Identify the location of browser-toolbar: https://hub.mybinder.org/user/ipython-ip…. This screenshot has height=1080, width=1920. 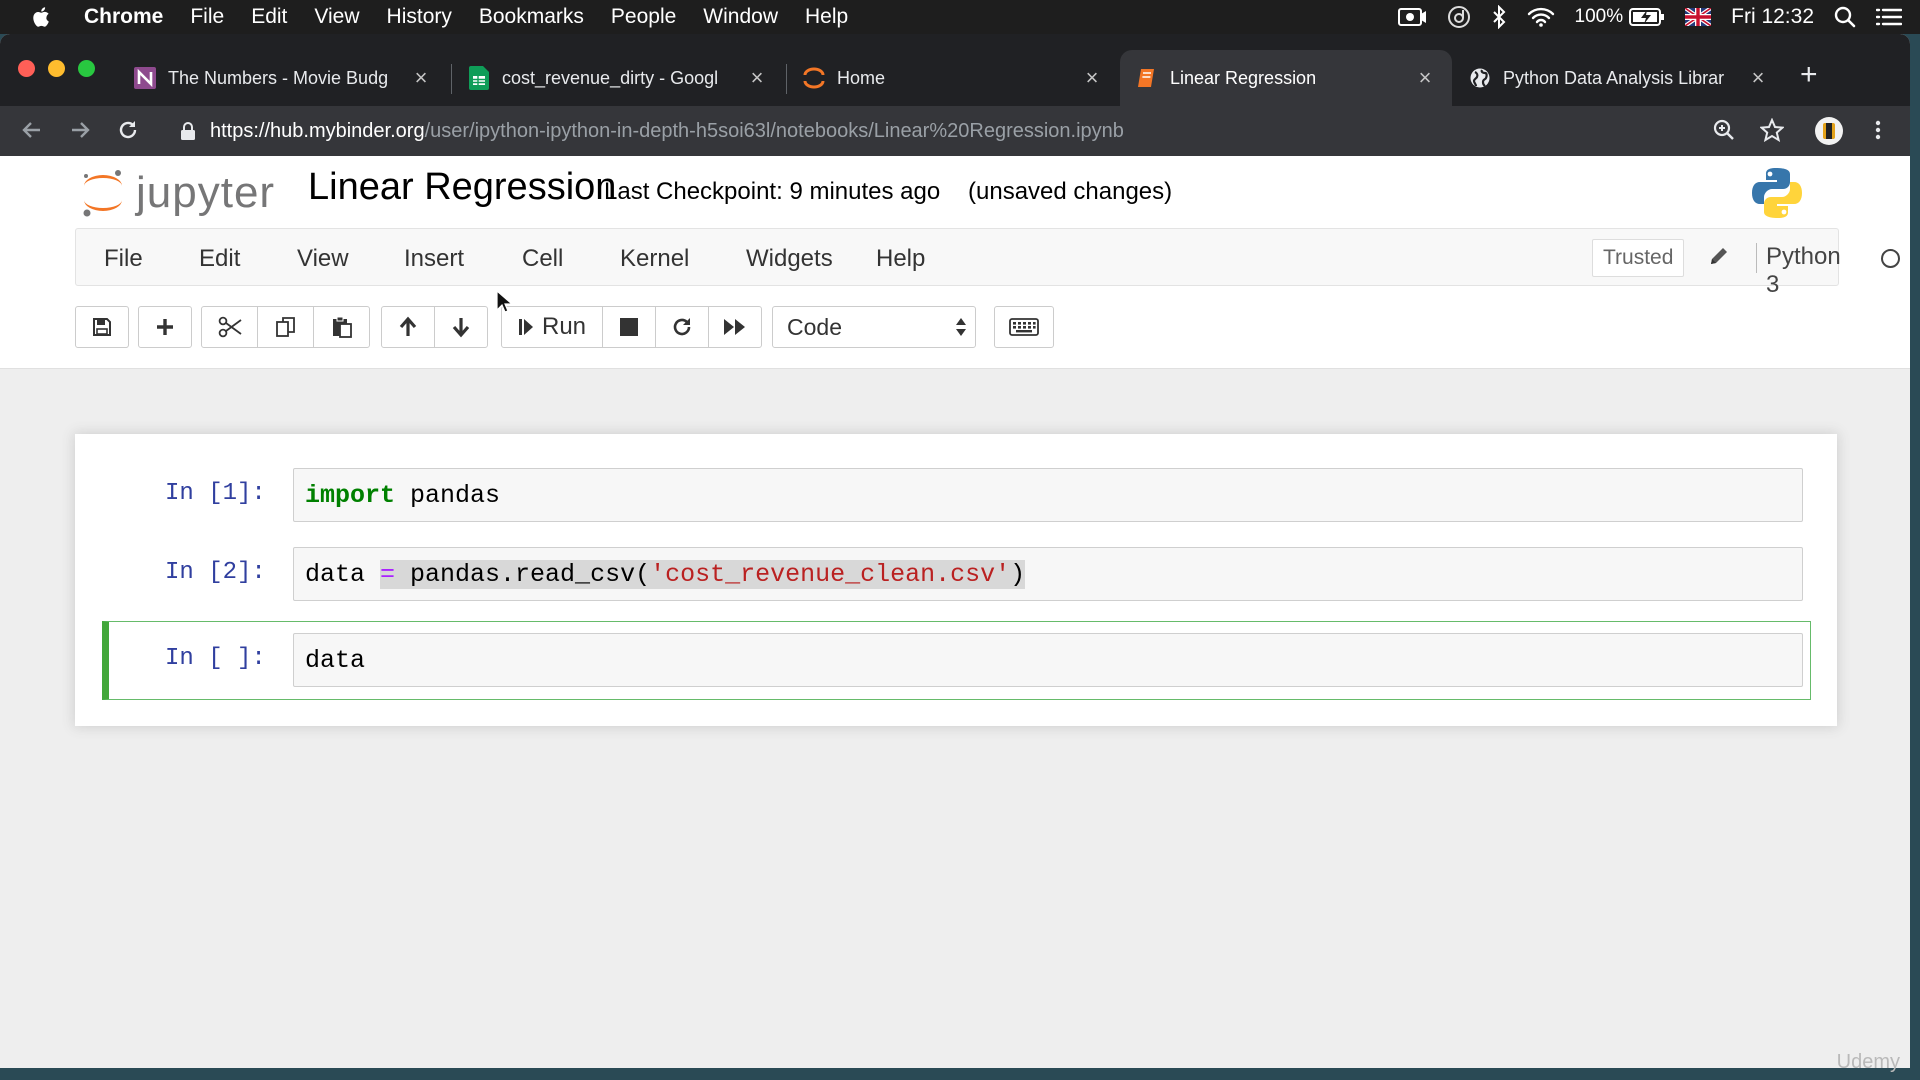
(955, 131).